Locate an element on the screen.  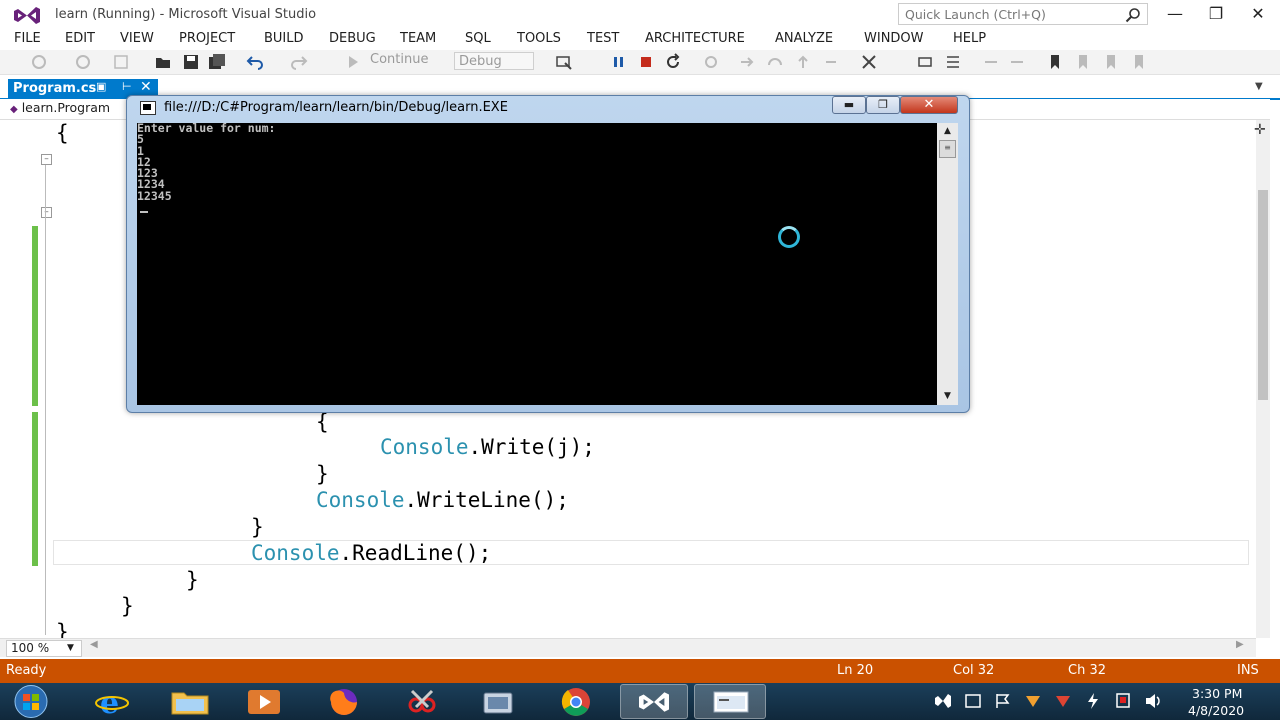
scroll-right-icon: ▶ is located at coordinates (1240, 644).